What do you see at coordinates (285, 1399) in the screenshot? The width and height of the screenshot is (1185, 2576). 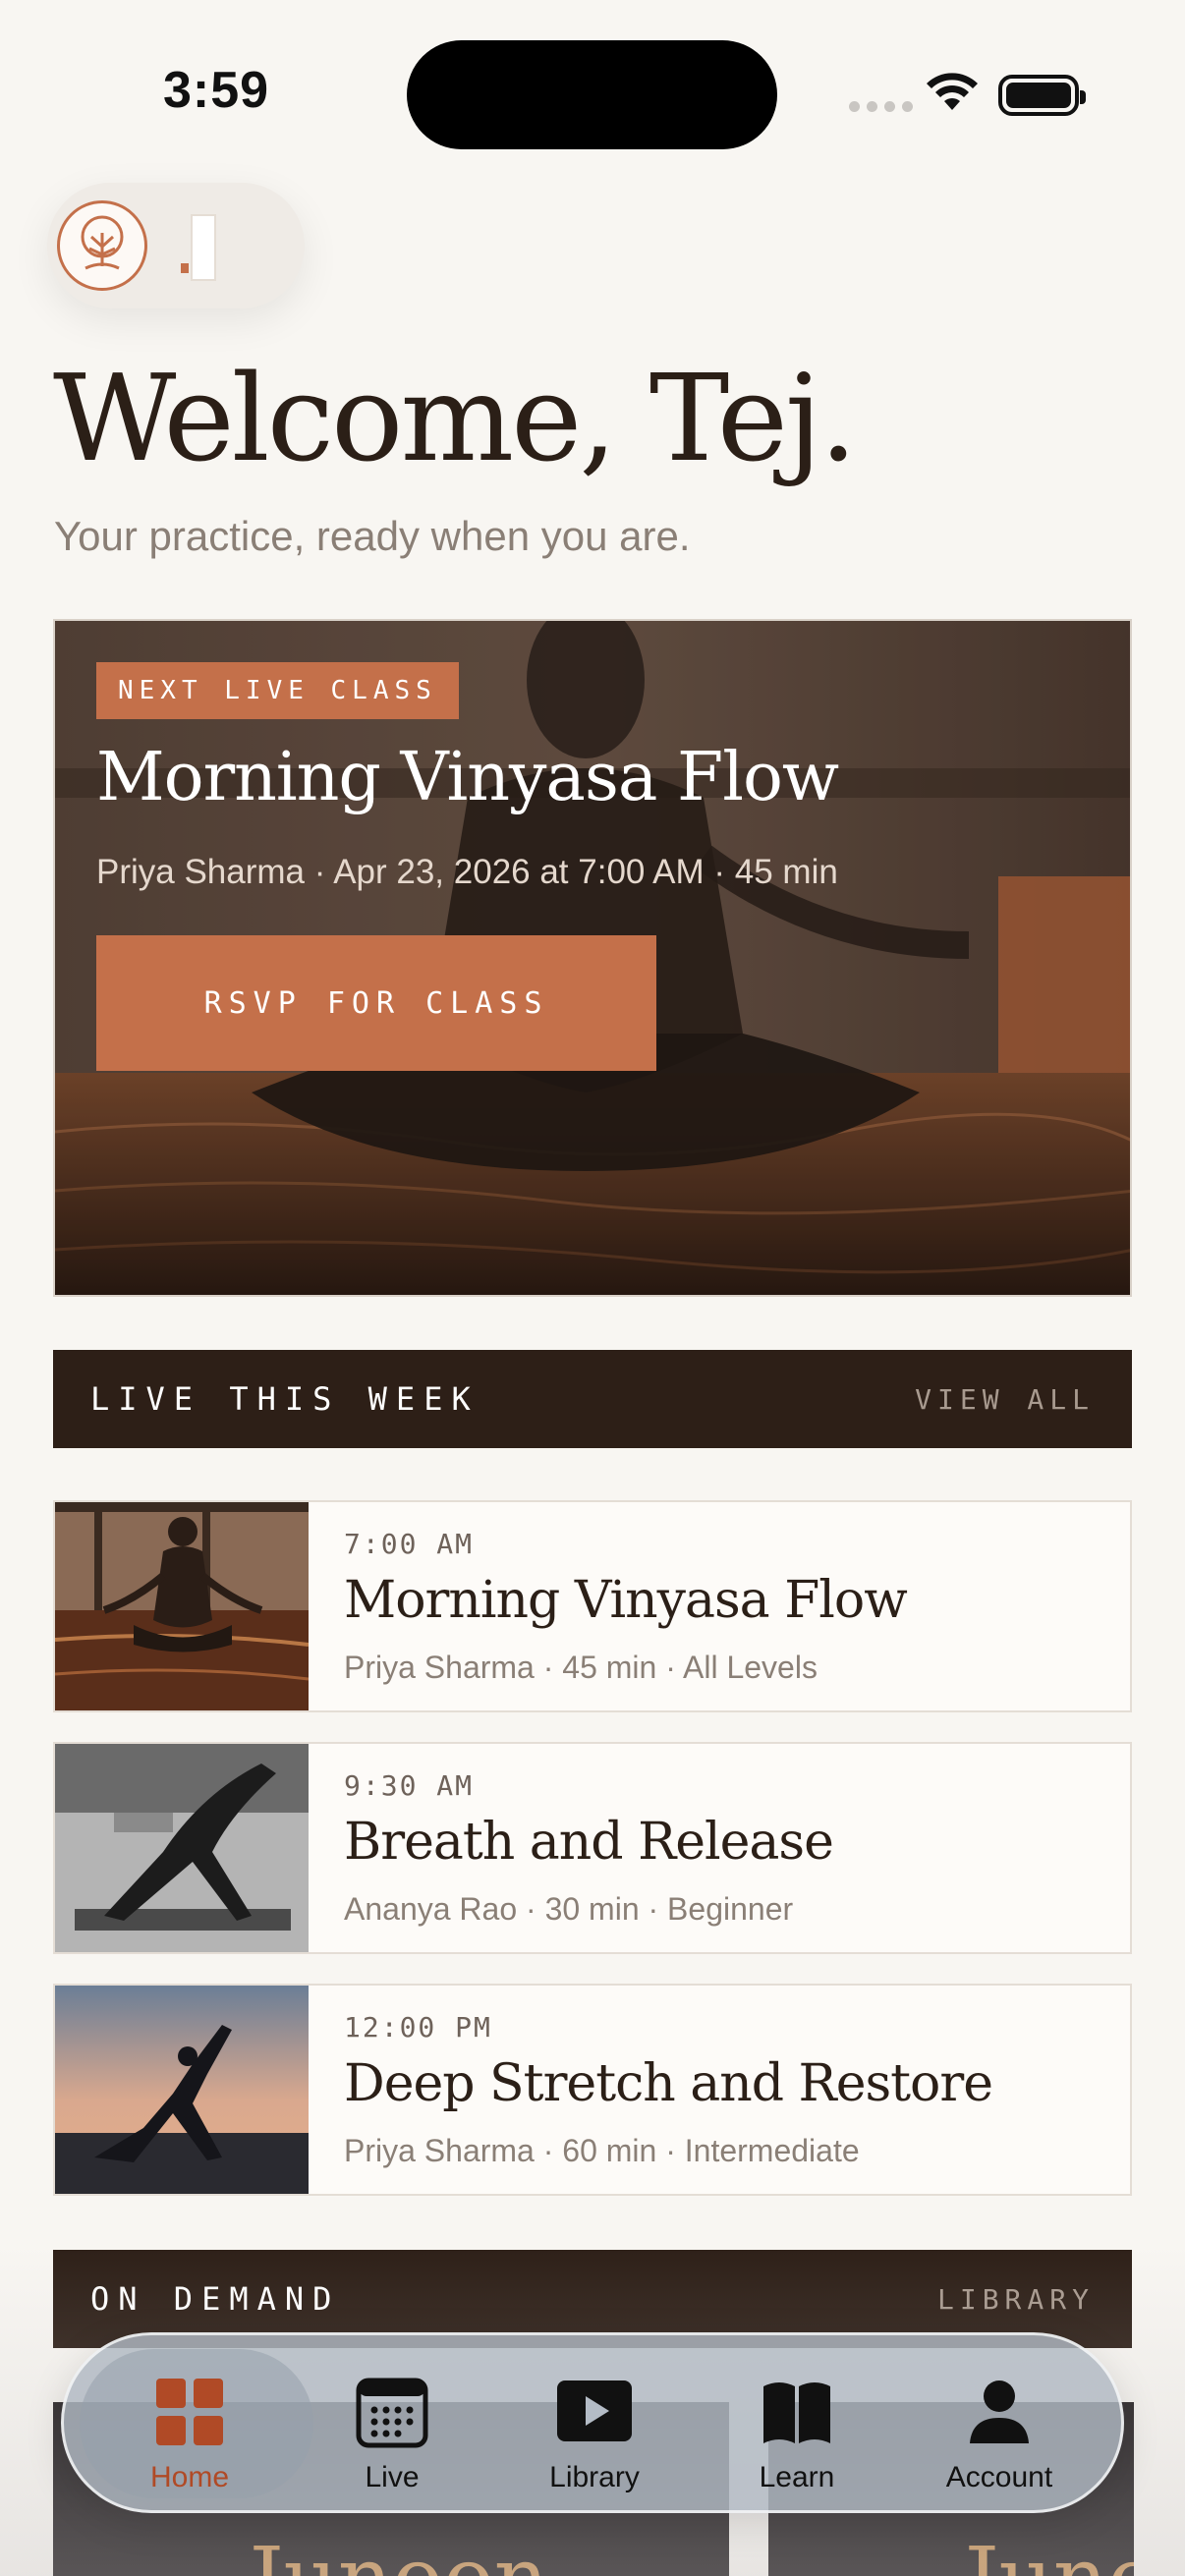 I see `section-title: LIVE THIS WEEK` at bounding box center [285, 1399].